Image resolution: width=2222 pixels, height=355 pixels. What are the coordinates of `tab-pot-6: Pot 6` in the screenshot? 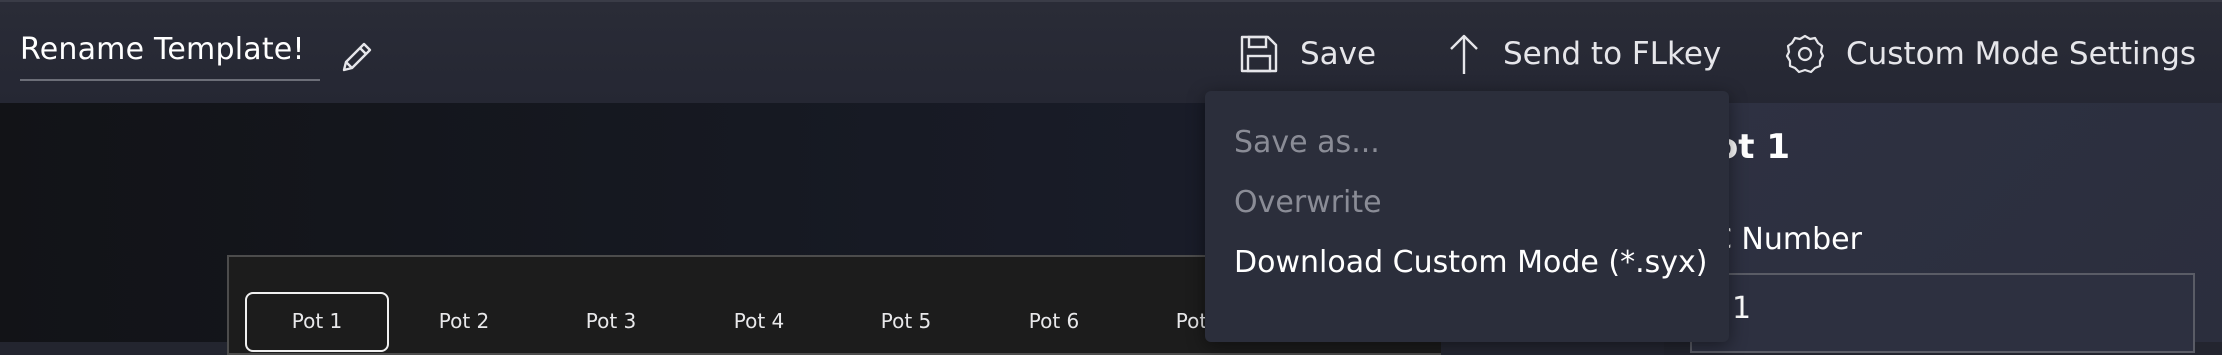 It's located at (1054, 322).